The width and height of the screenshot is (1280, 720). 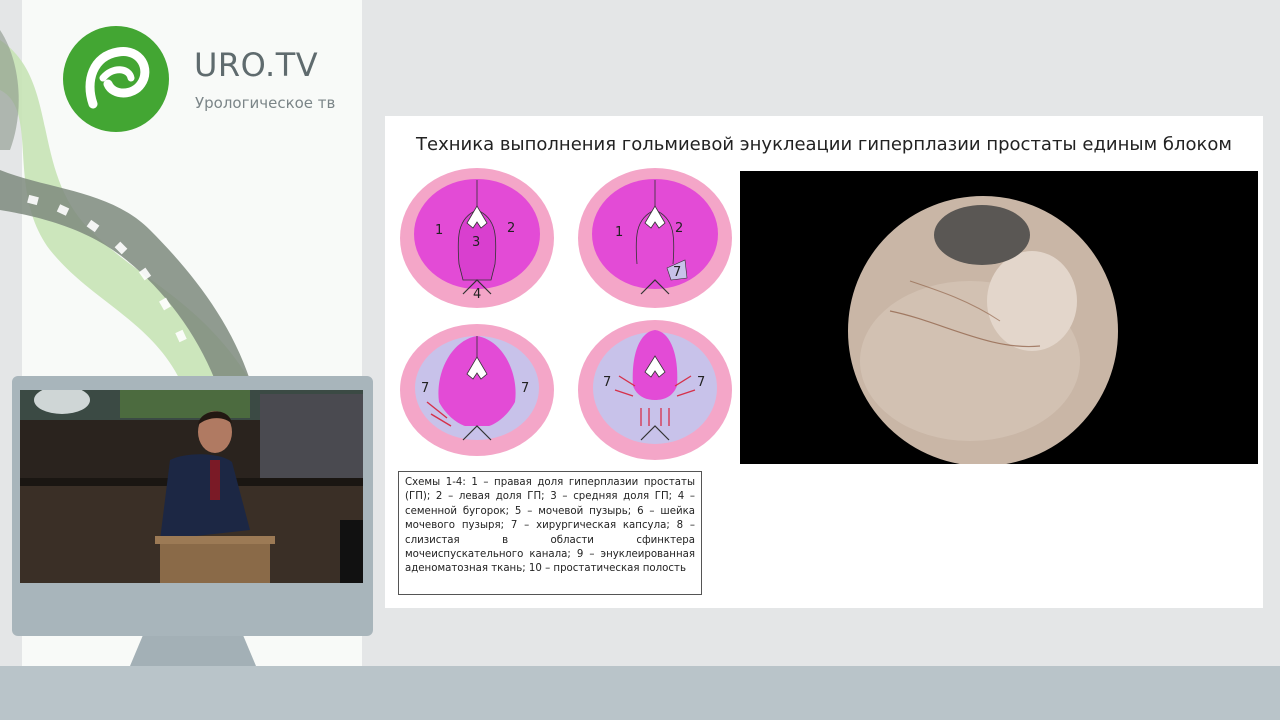 I want to click on brand-tagline: Урологическое тв, so click(x=265, y=103).